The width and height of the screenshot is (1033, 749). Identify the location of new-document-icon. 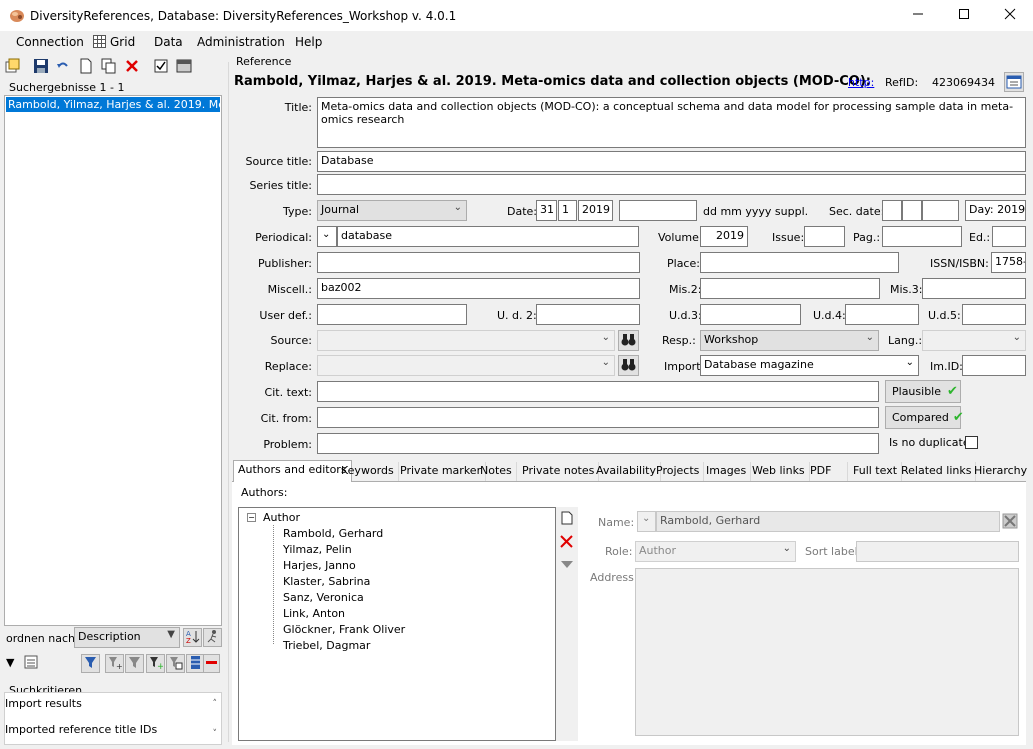
(86, 67).